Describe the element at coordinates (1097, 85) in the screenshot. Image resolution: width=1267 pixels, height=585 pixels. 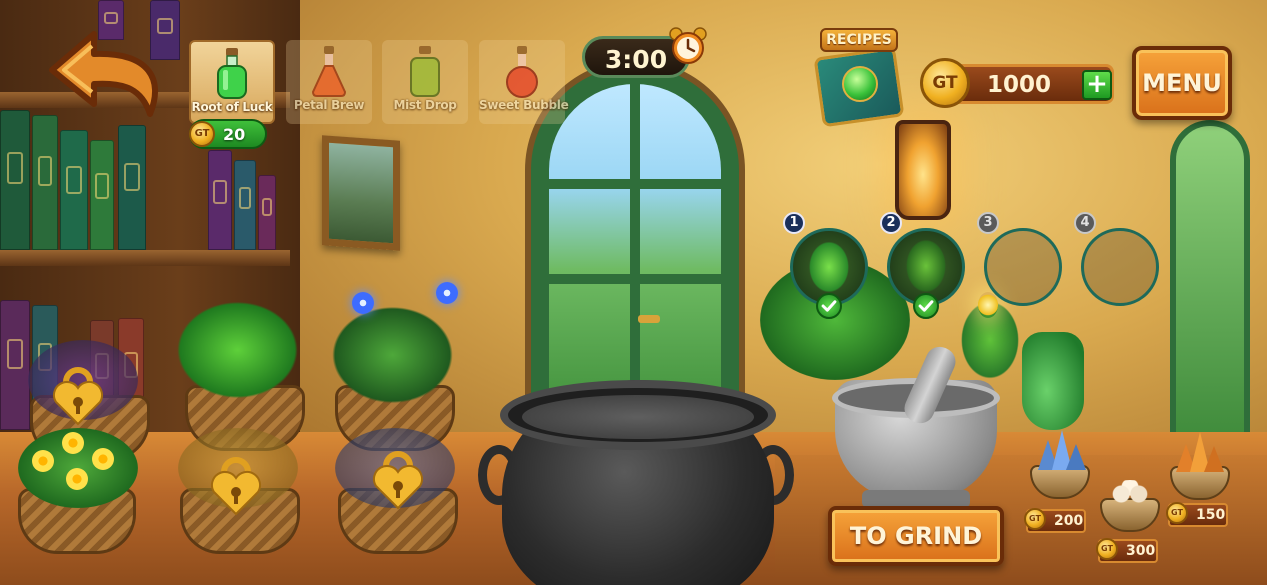
I see `add-currency-button: +` at that location.